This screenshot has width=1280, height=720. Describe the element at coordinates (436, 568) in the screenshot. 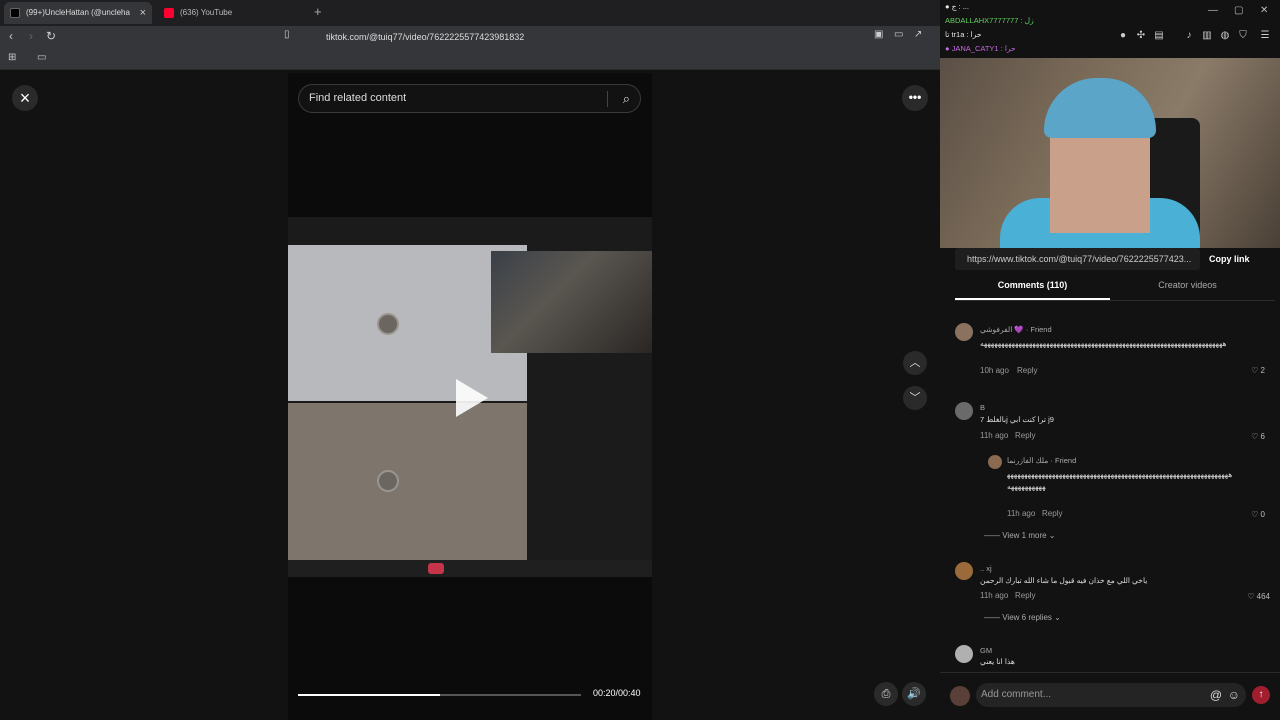

I see `end-call-icon` at that location.